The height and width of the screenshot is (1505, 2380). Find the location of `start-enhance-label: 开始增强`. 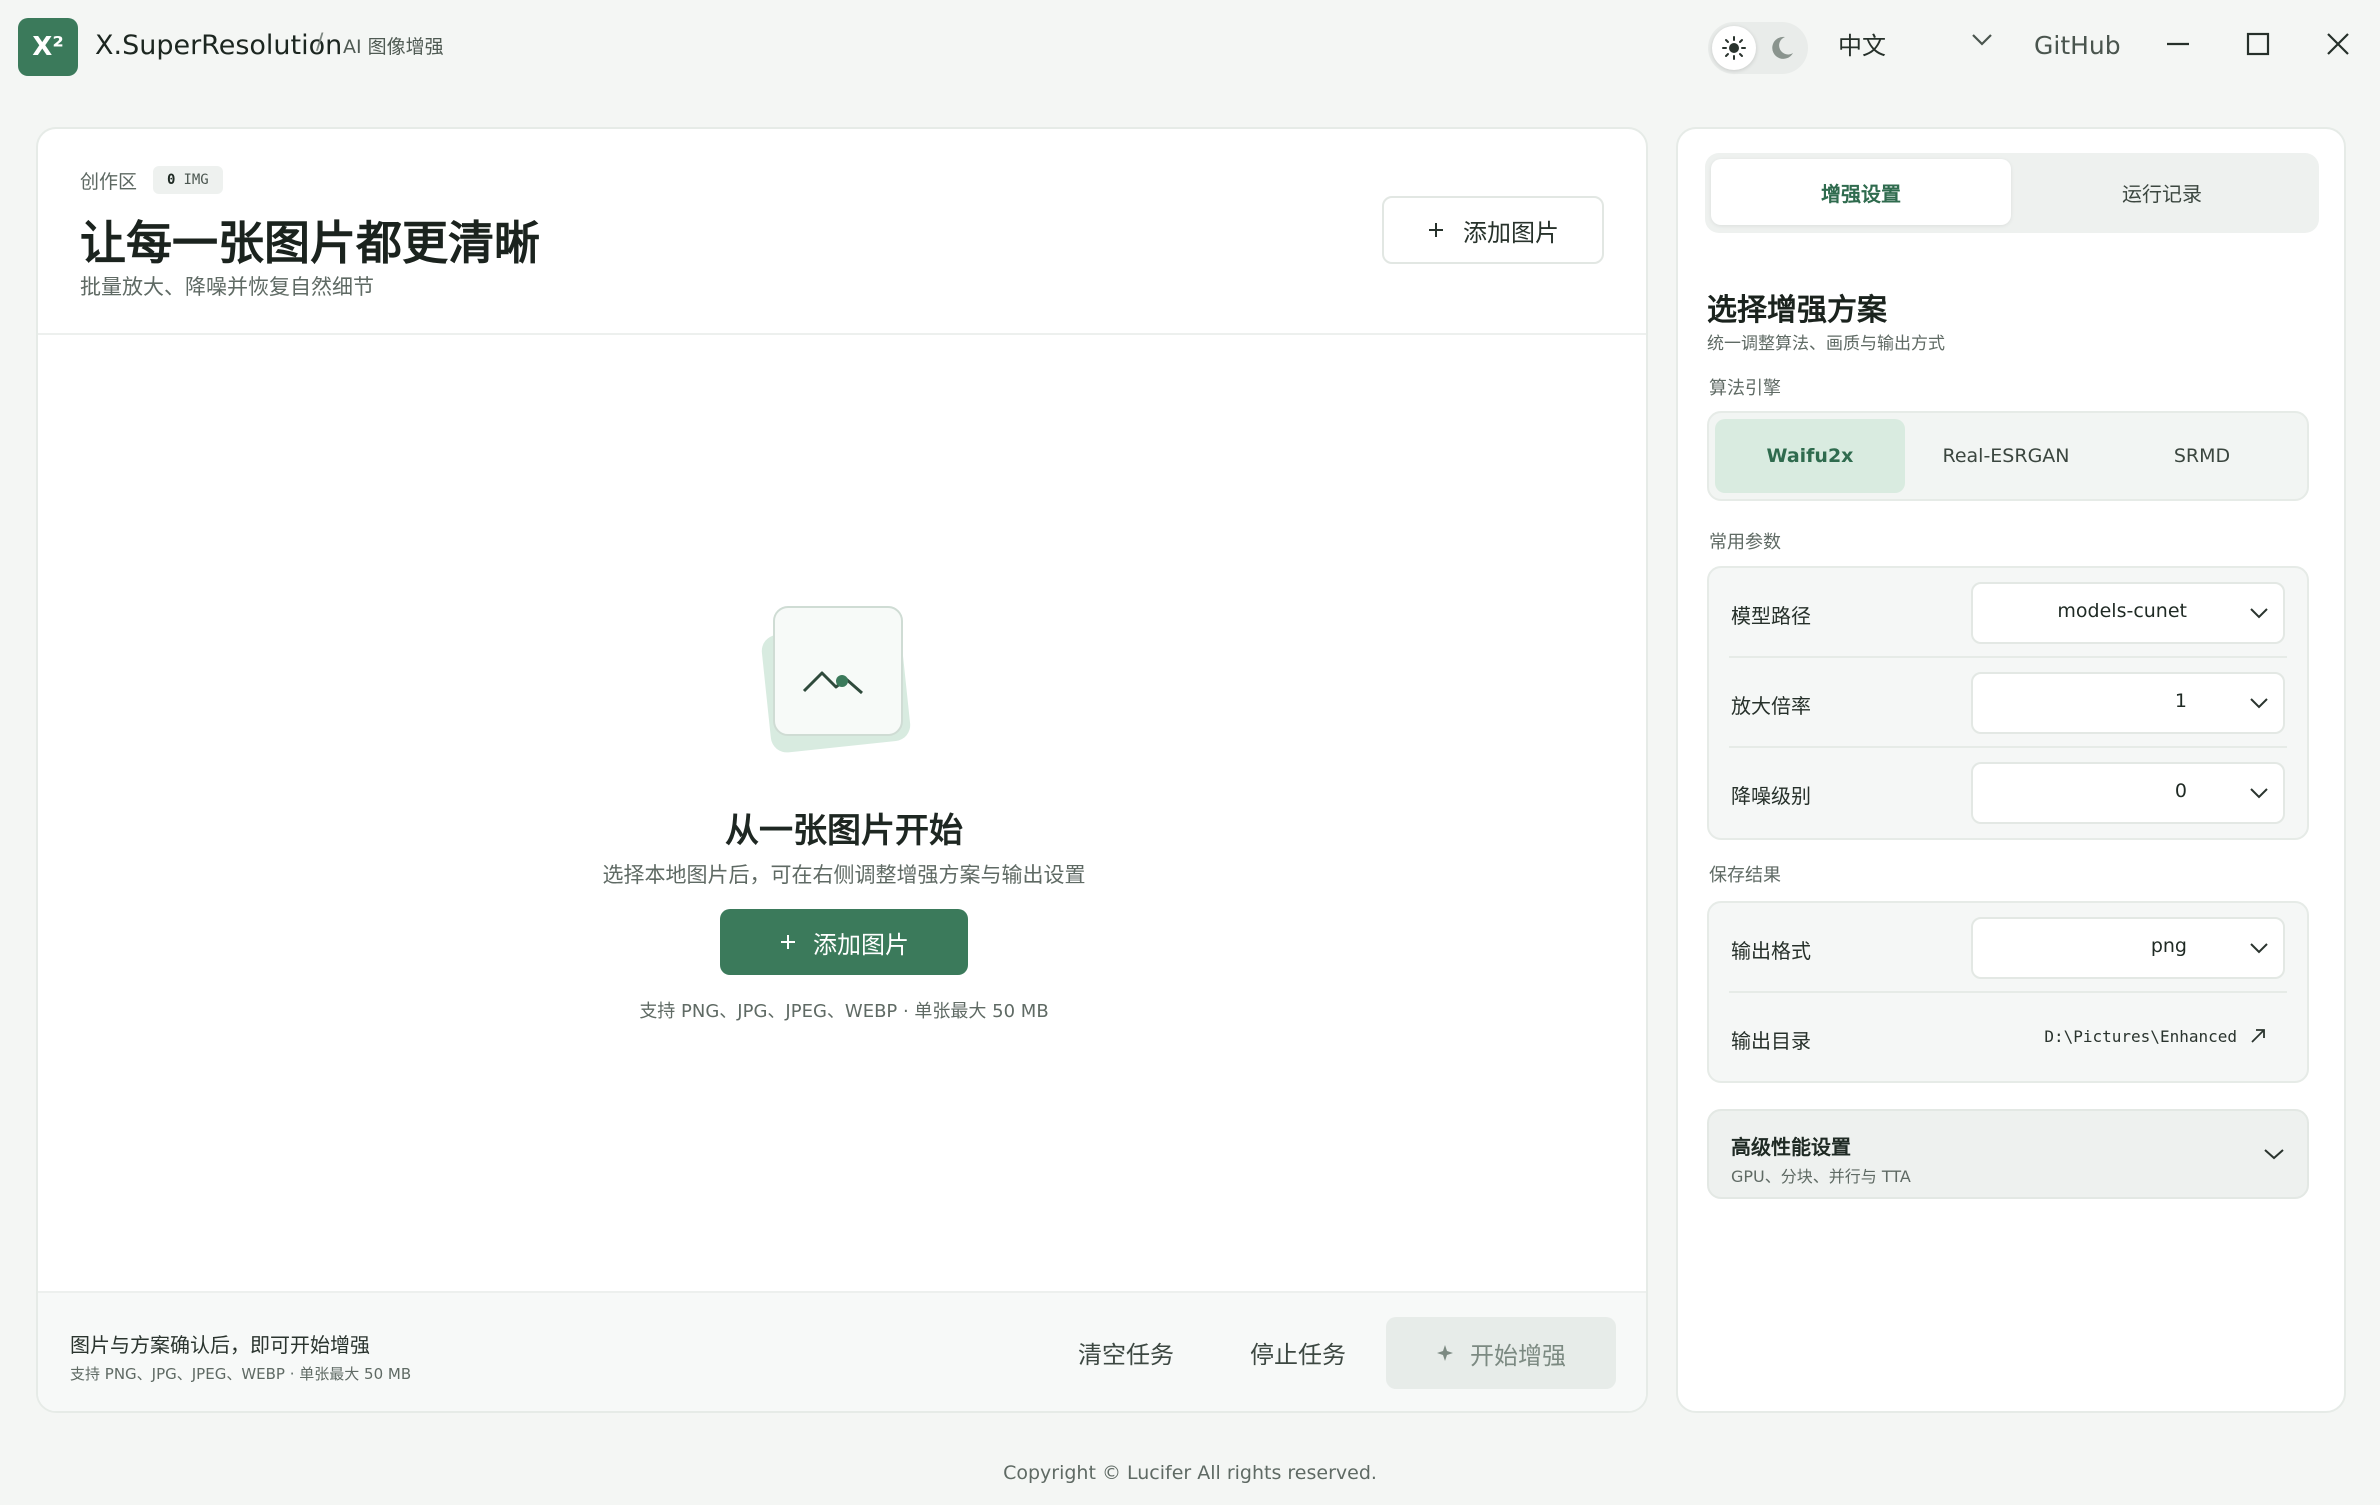

start-enhance-label: 开始增强 is located at coordinates (1518, 1355).